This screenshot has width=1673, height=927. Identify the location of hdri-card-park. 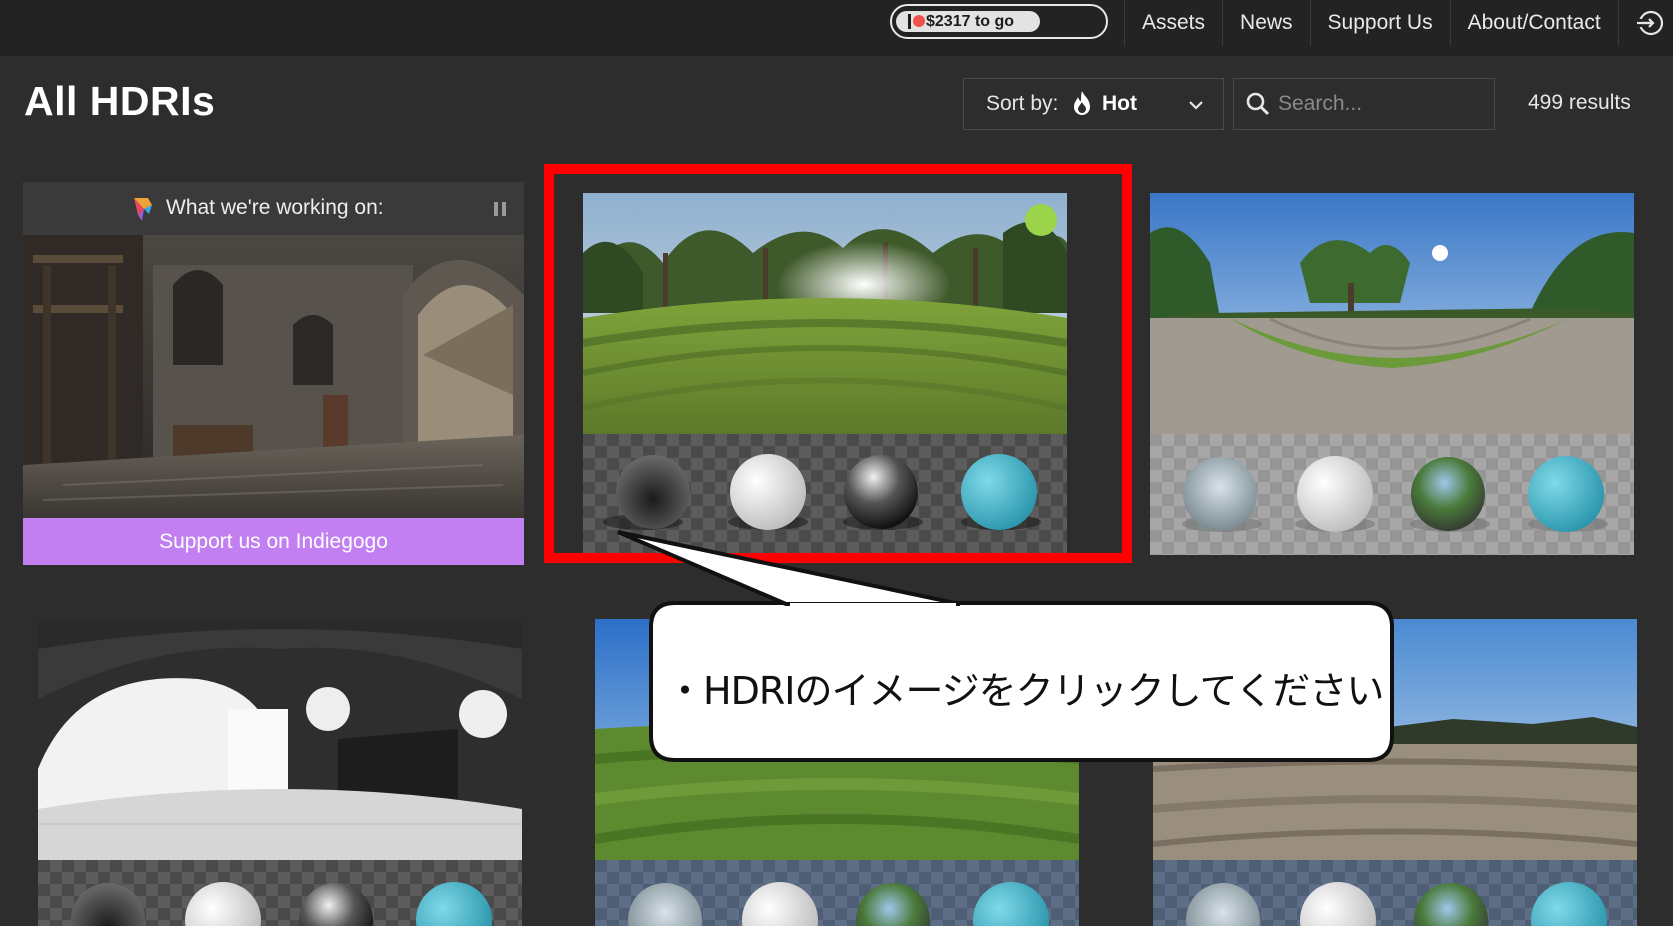
(1392, 374).